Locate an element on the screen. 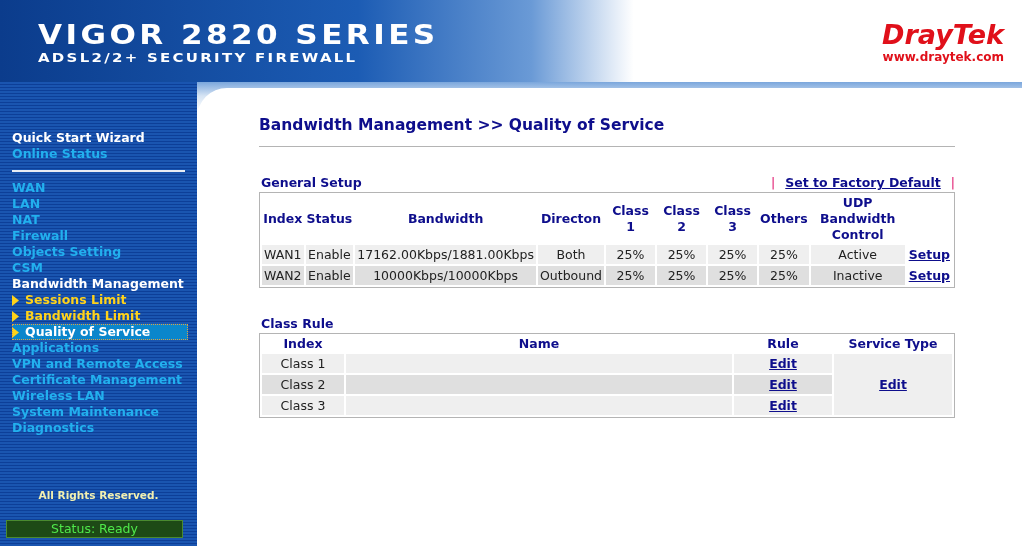 Image resolution: width=1022 pixels, height=546 pixels. column-header: Others is located at coordinates (784, 219).